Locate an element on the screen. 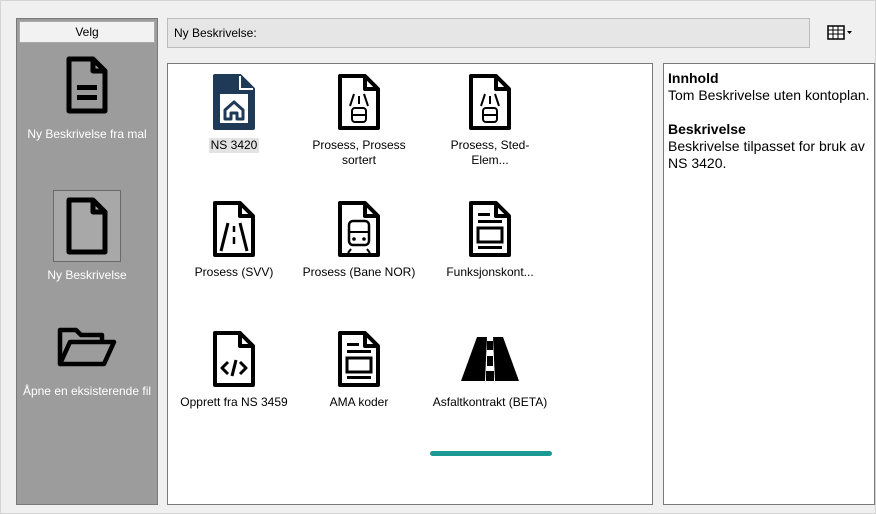 The image size is (876, 514). page-title: Ny Beskrivelse: is located at coordinates (215, 33).